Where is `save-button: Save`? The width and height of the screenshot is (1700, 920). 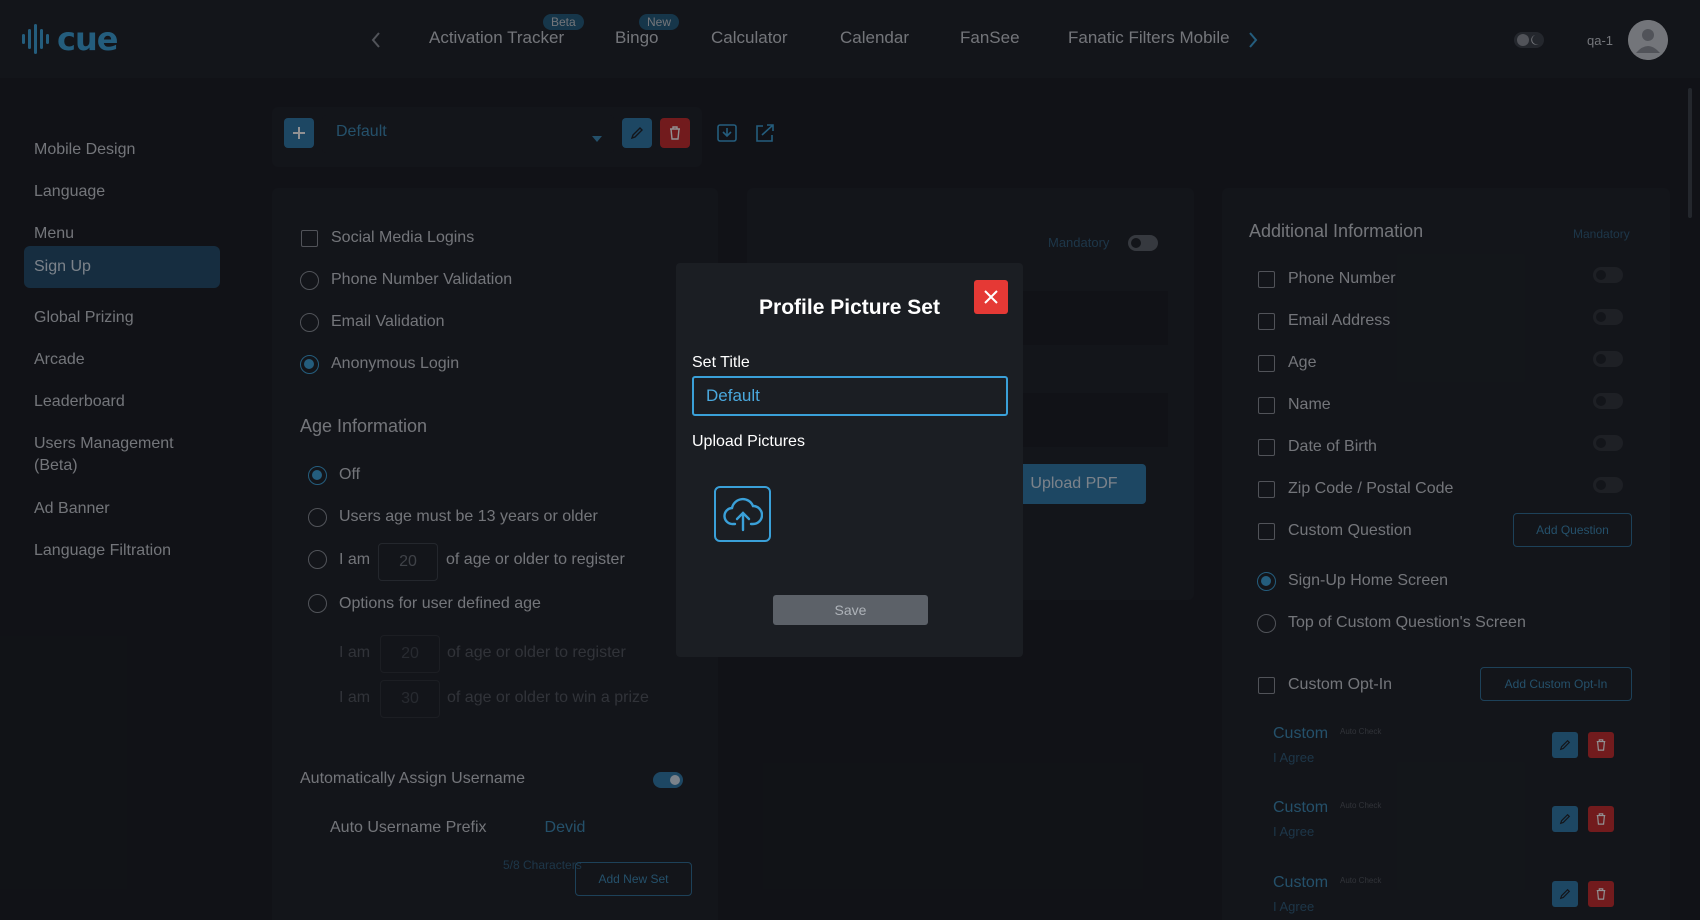
save-button: Save is located at coordinates (850, 610).